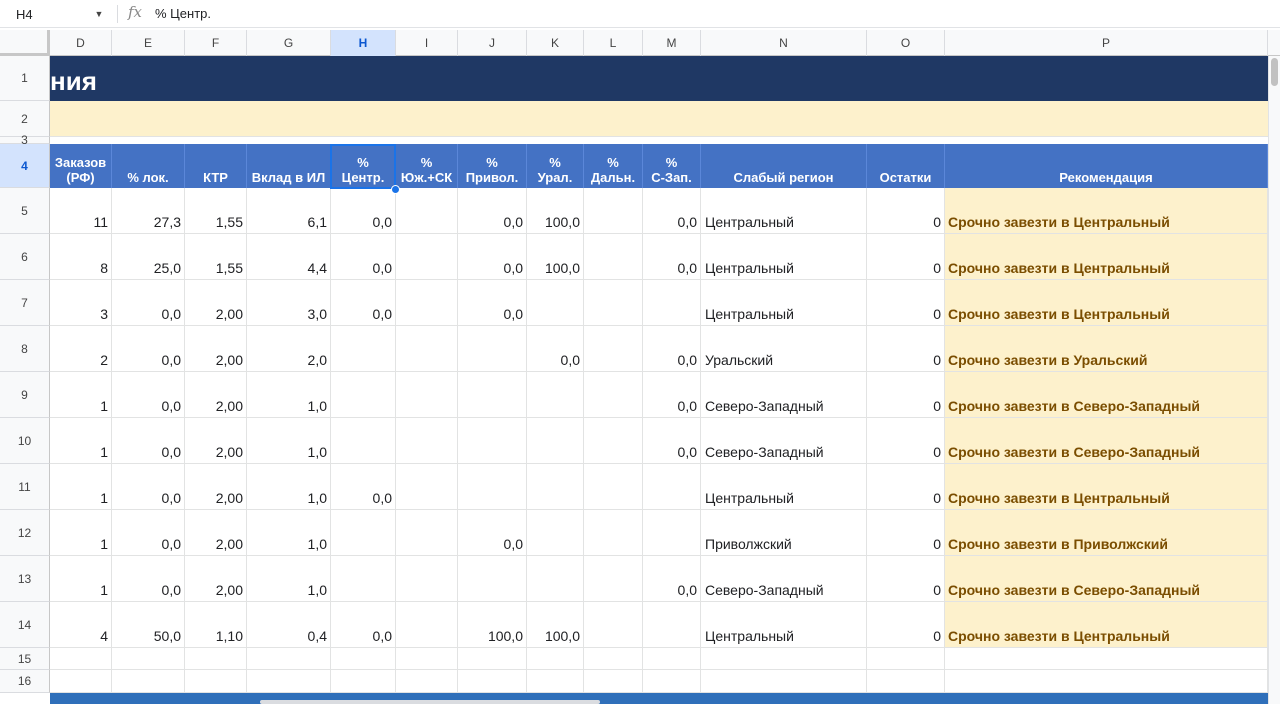 Image resolution: width=1280 pixels, height=704 pixels. I want to click on formula-input: % Центр., so click(183, 13).